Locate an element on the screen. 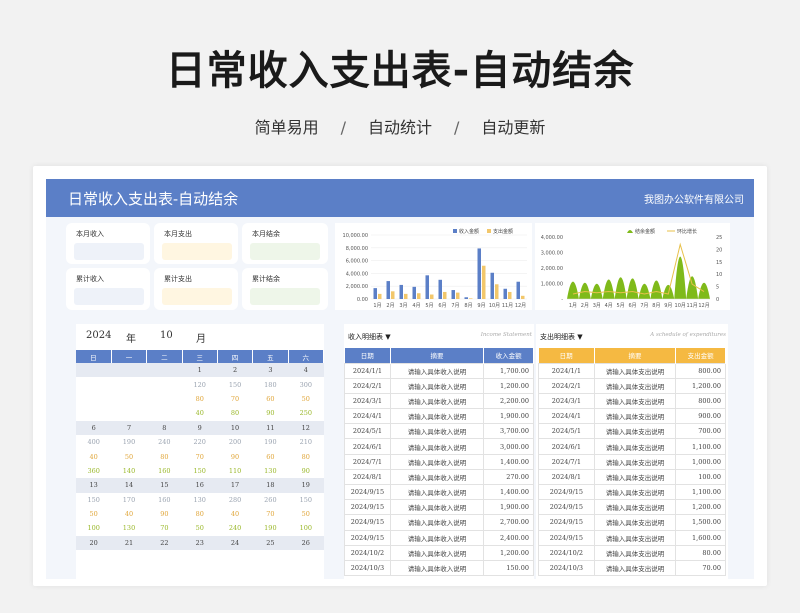 The width and height of the screenshot is (800, 613). table-row: 2024/6/1 请输入具体支出说明 1,100.00 is located at coordinates (632, 446).